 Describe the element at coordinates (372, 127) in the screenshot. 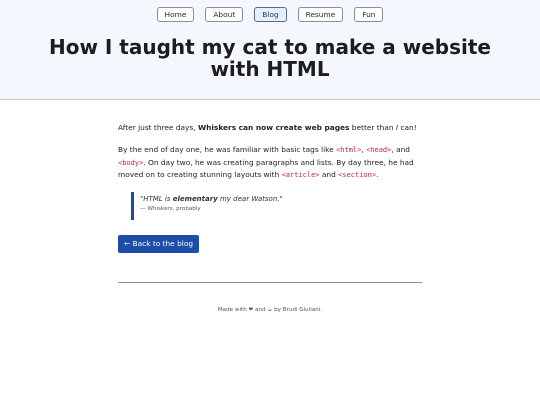

I see `intro-text-mid: better than` at that location.